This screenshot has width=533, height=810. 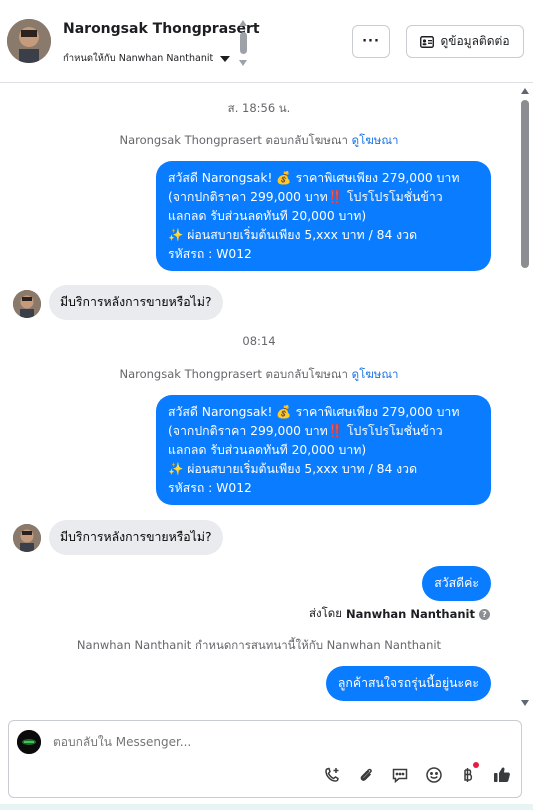 I want to click on outgoing-message: ลูกค้าสนใจรถรุ่นนี้อยู่นะคะ, so click(x=408, y=683).